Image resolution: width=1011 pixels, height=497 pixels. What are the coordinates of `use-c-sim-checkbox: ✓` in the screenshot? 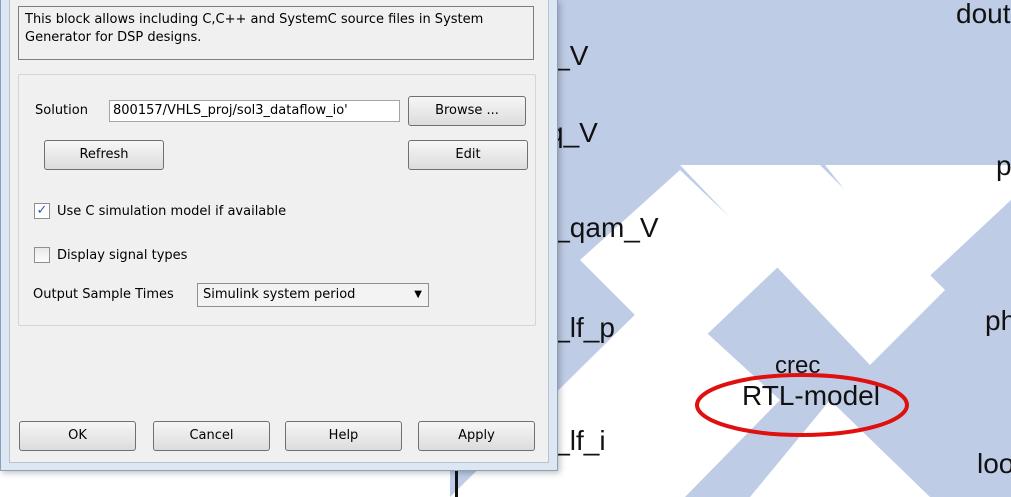 It's located at (42, 211).